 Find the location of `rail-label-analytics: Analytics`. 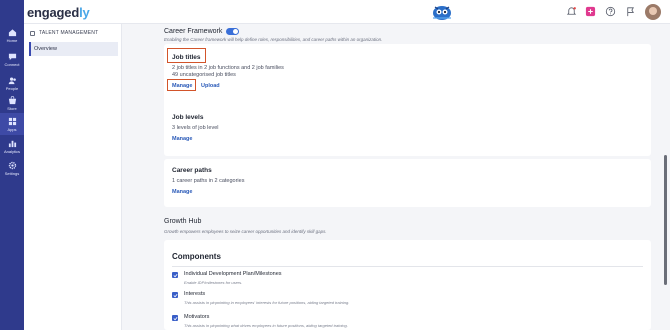

rail-label-analytics: Analytics is located at coordinates (11, 151).